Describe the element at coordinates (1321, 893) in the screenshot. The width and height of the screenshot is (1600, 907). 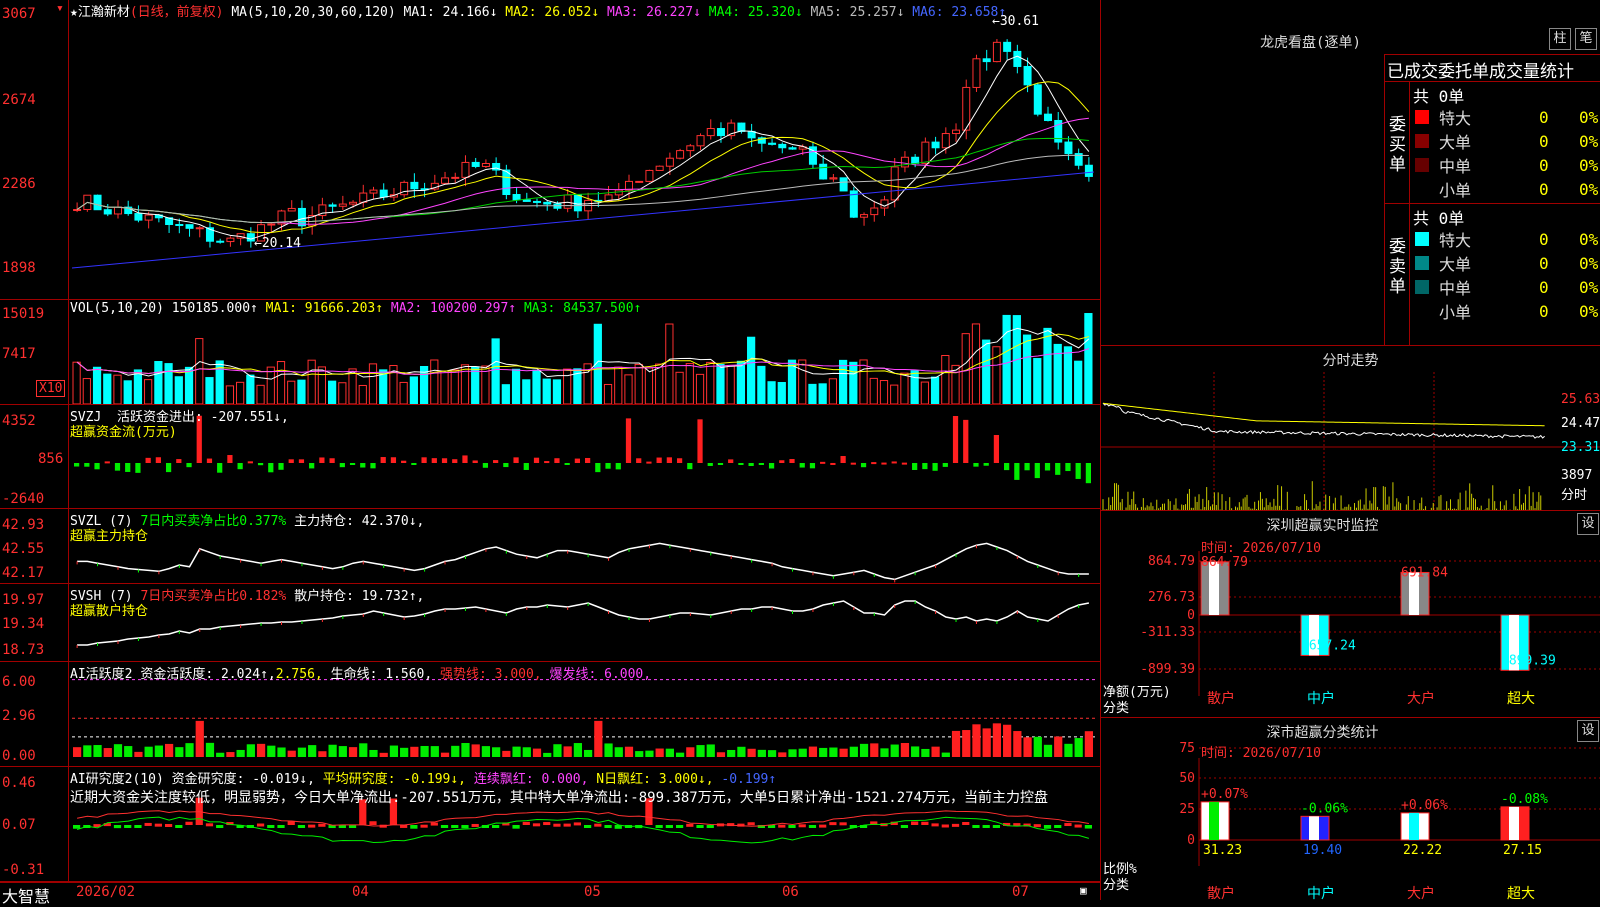
I see `category-label: 中户` at that location.